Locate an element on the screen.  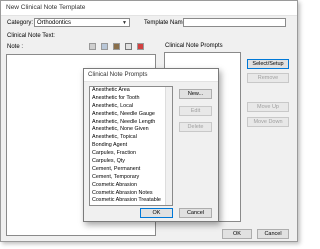
list-item: Anesthetic, Local is located at coordinates (131, 107).